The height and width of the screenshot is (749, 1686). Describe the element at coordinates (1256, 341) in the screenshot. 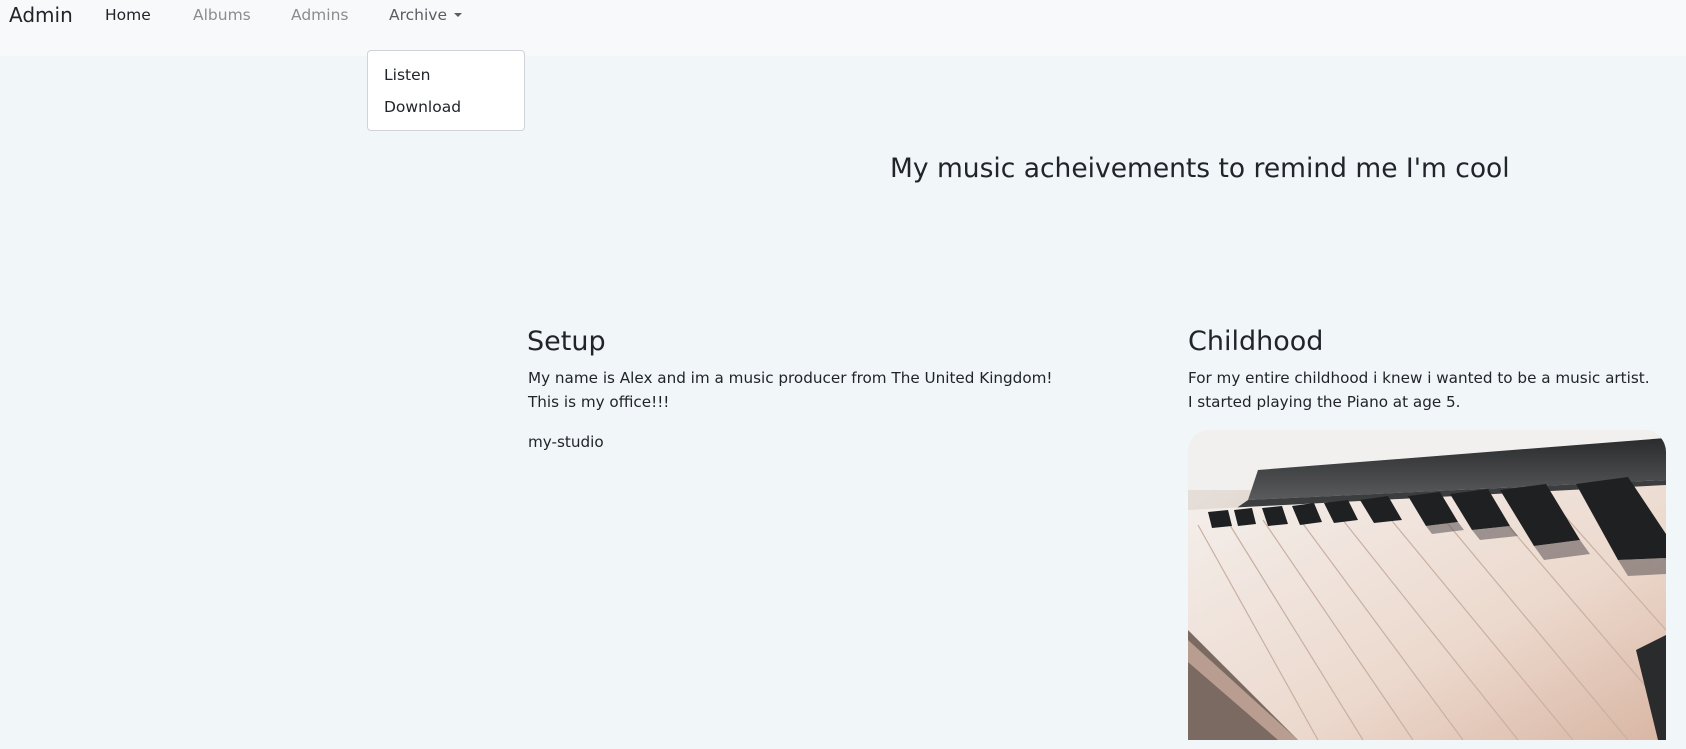

I see `childhood-heading: Childhood` at that location.